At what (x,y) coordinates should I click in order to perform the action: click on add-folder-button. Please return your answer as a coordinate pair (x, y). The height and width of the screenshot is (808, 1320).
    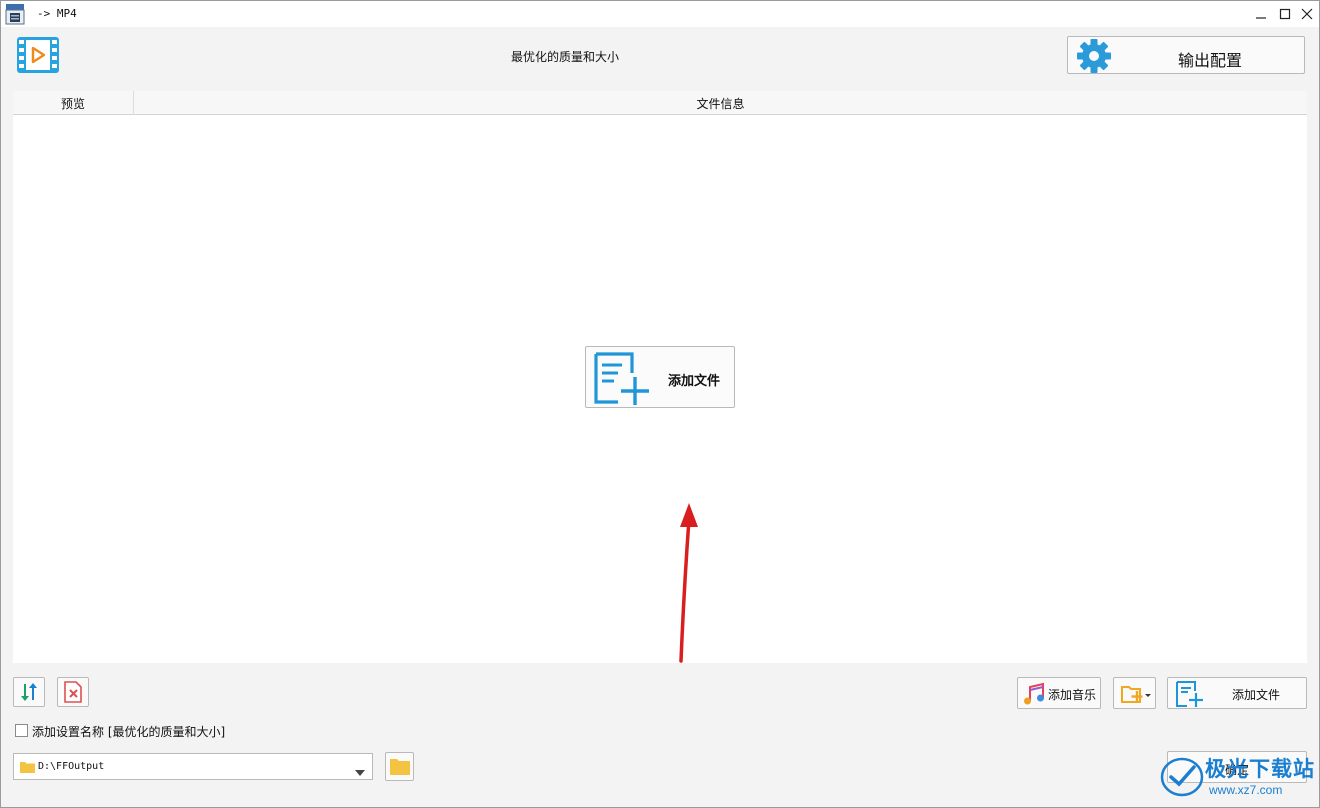
    Looking at the image, I should click on (1134, 693).